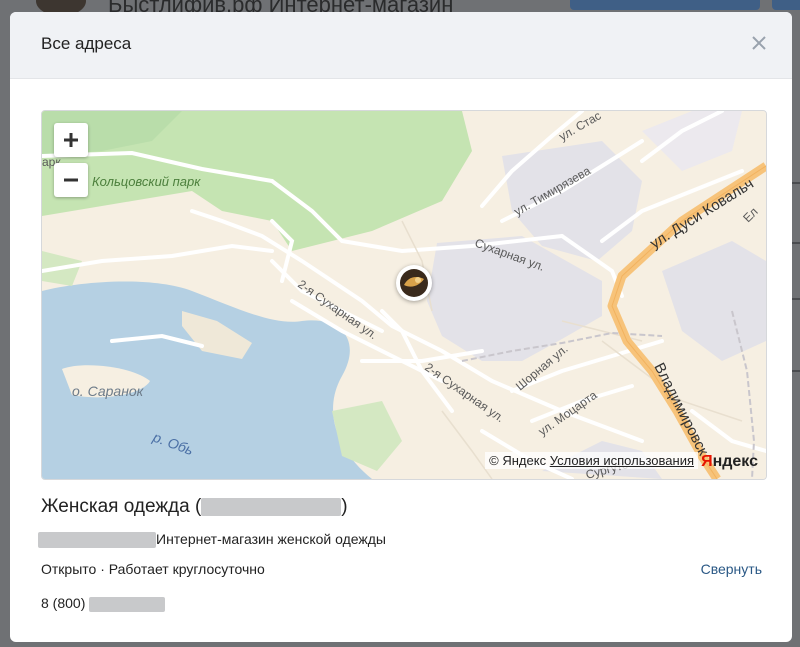  I want to click on place-name: Женская одежда (), so click(194, 507).